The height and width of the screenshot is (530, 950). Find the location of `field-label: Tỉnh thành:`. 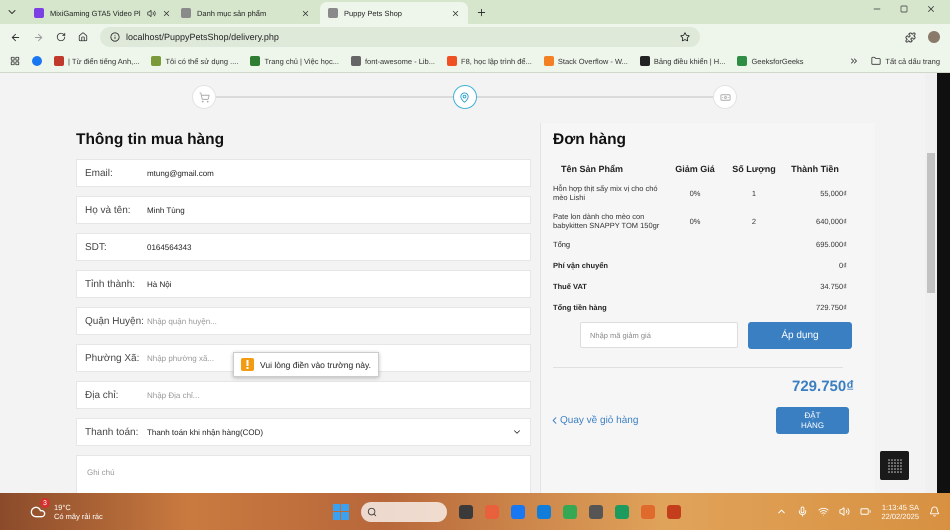

field-label: Tỉnh thành: is located at coordinates (110, 284).